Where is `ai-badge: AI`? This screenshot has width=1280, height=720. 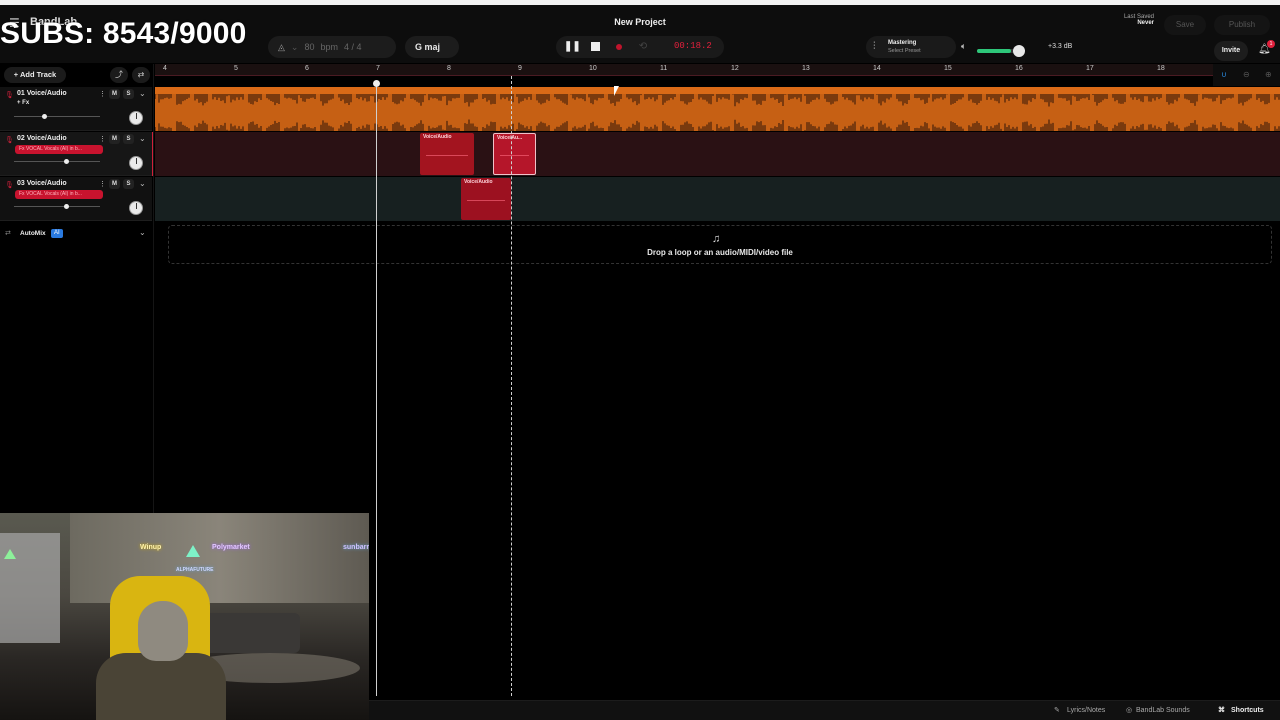 ai-badge: AI is located at coordinates (57, 233).